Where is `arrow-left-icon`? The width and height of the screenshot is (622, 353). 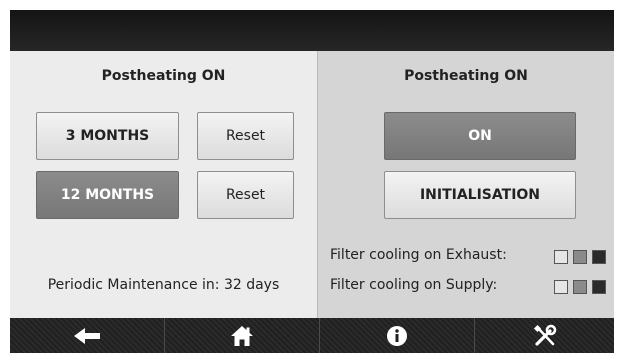 arrow-left-icon is located at coordinates (87, 335).